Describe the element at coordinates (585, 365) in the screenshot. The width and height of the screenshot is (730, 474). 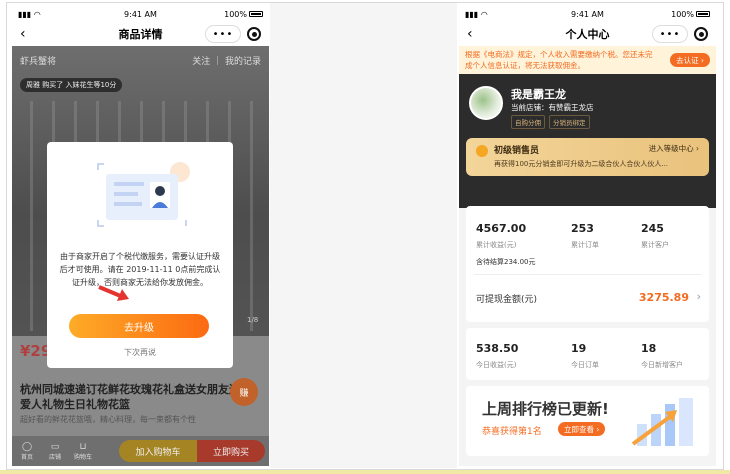
I see `today-orders-label: 今日订单` at that location.